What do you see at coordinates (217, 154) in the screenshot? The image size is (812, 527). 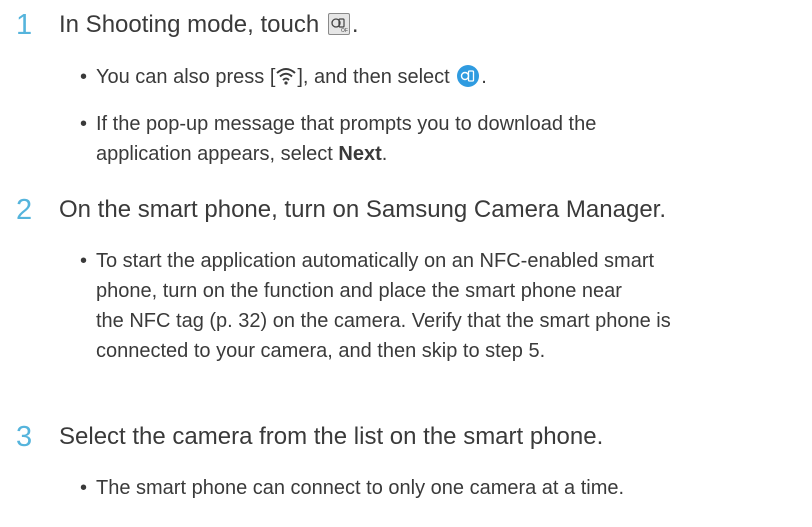 I see `bullet-text-part: application appears, select` at bounding box center [217, 154].